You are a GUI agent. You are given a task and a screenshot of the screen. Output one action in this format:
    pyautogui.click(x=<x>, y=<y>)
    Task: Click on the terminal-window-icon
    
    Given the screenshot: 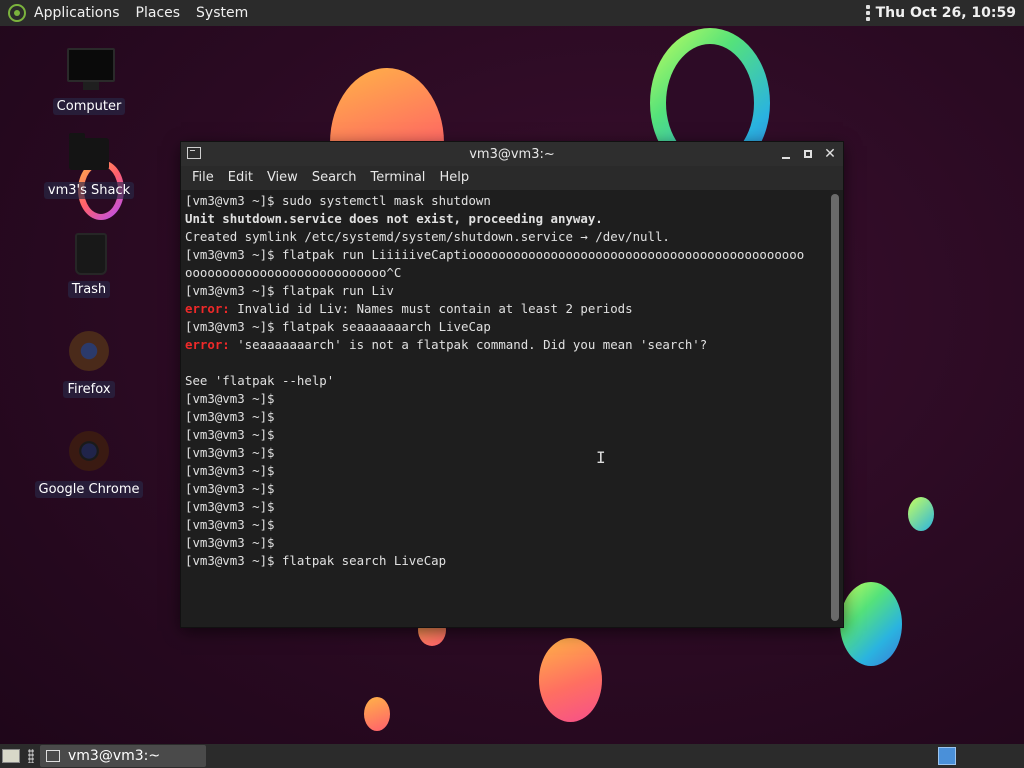 What is the action you would take?
    pyautogui.click(x=194, y=153)
    